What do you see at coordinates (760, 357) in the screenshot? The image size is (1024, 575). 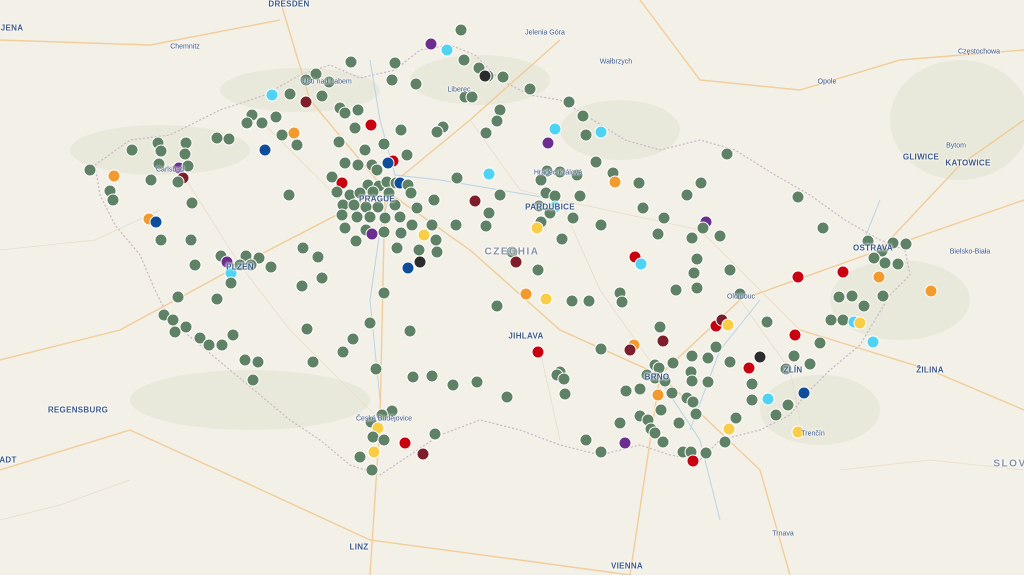 I see `location-marker-black` at bounding box center [760, 357].